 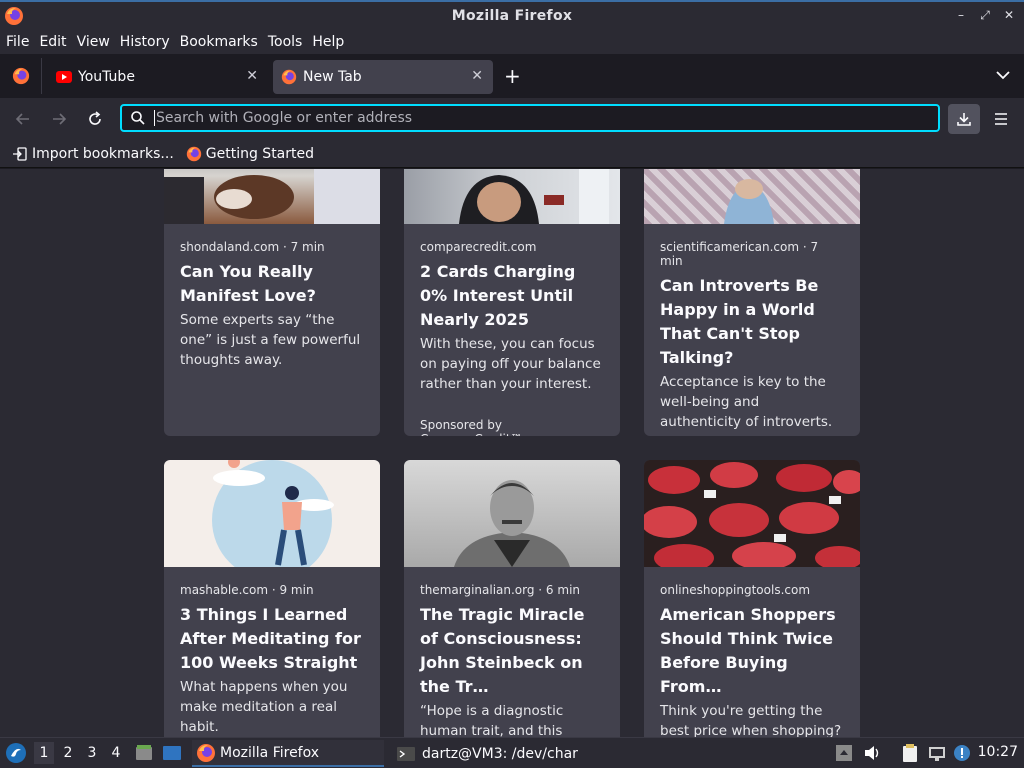 I want to click on reload-button, so click(x=95, y=119).